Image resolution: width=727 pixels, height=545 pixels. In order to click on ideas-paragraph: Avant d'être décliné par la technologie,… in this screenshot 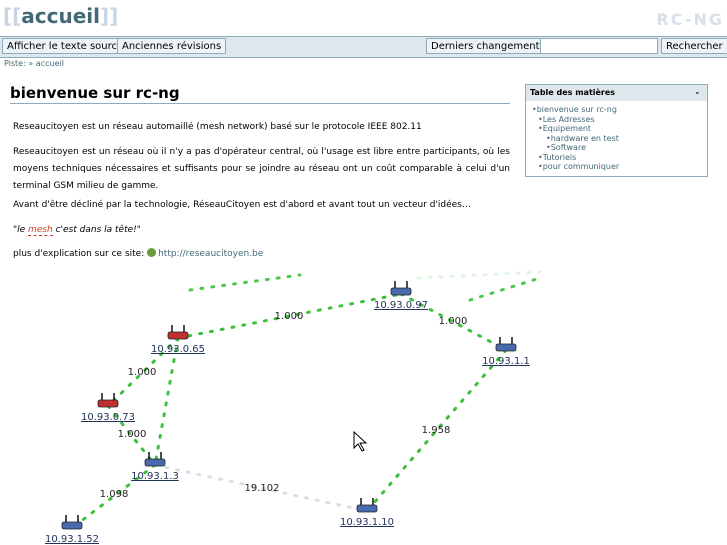, I will do `click(242, 205)`.